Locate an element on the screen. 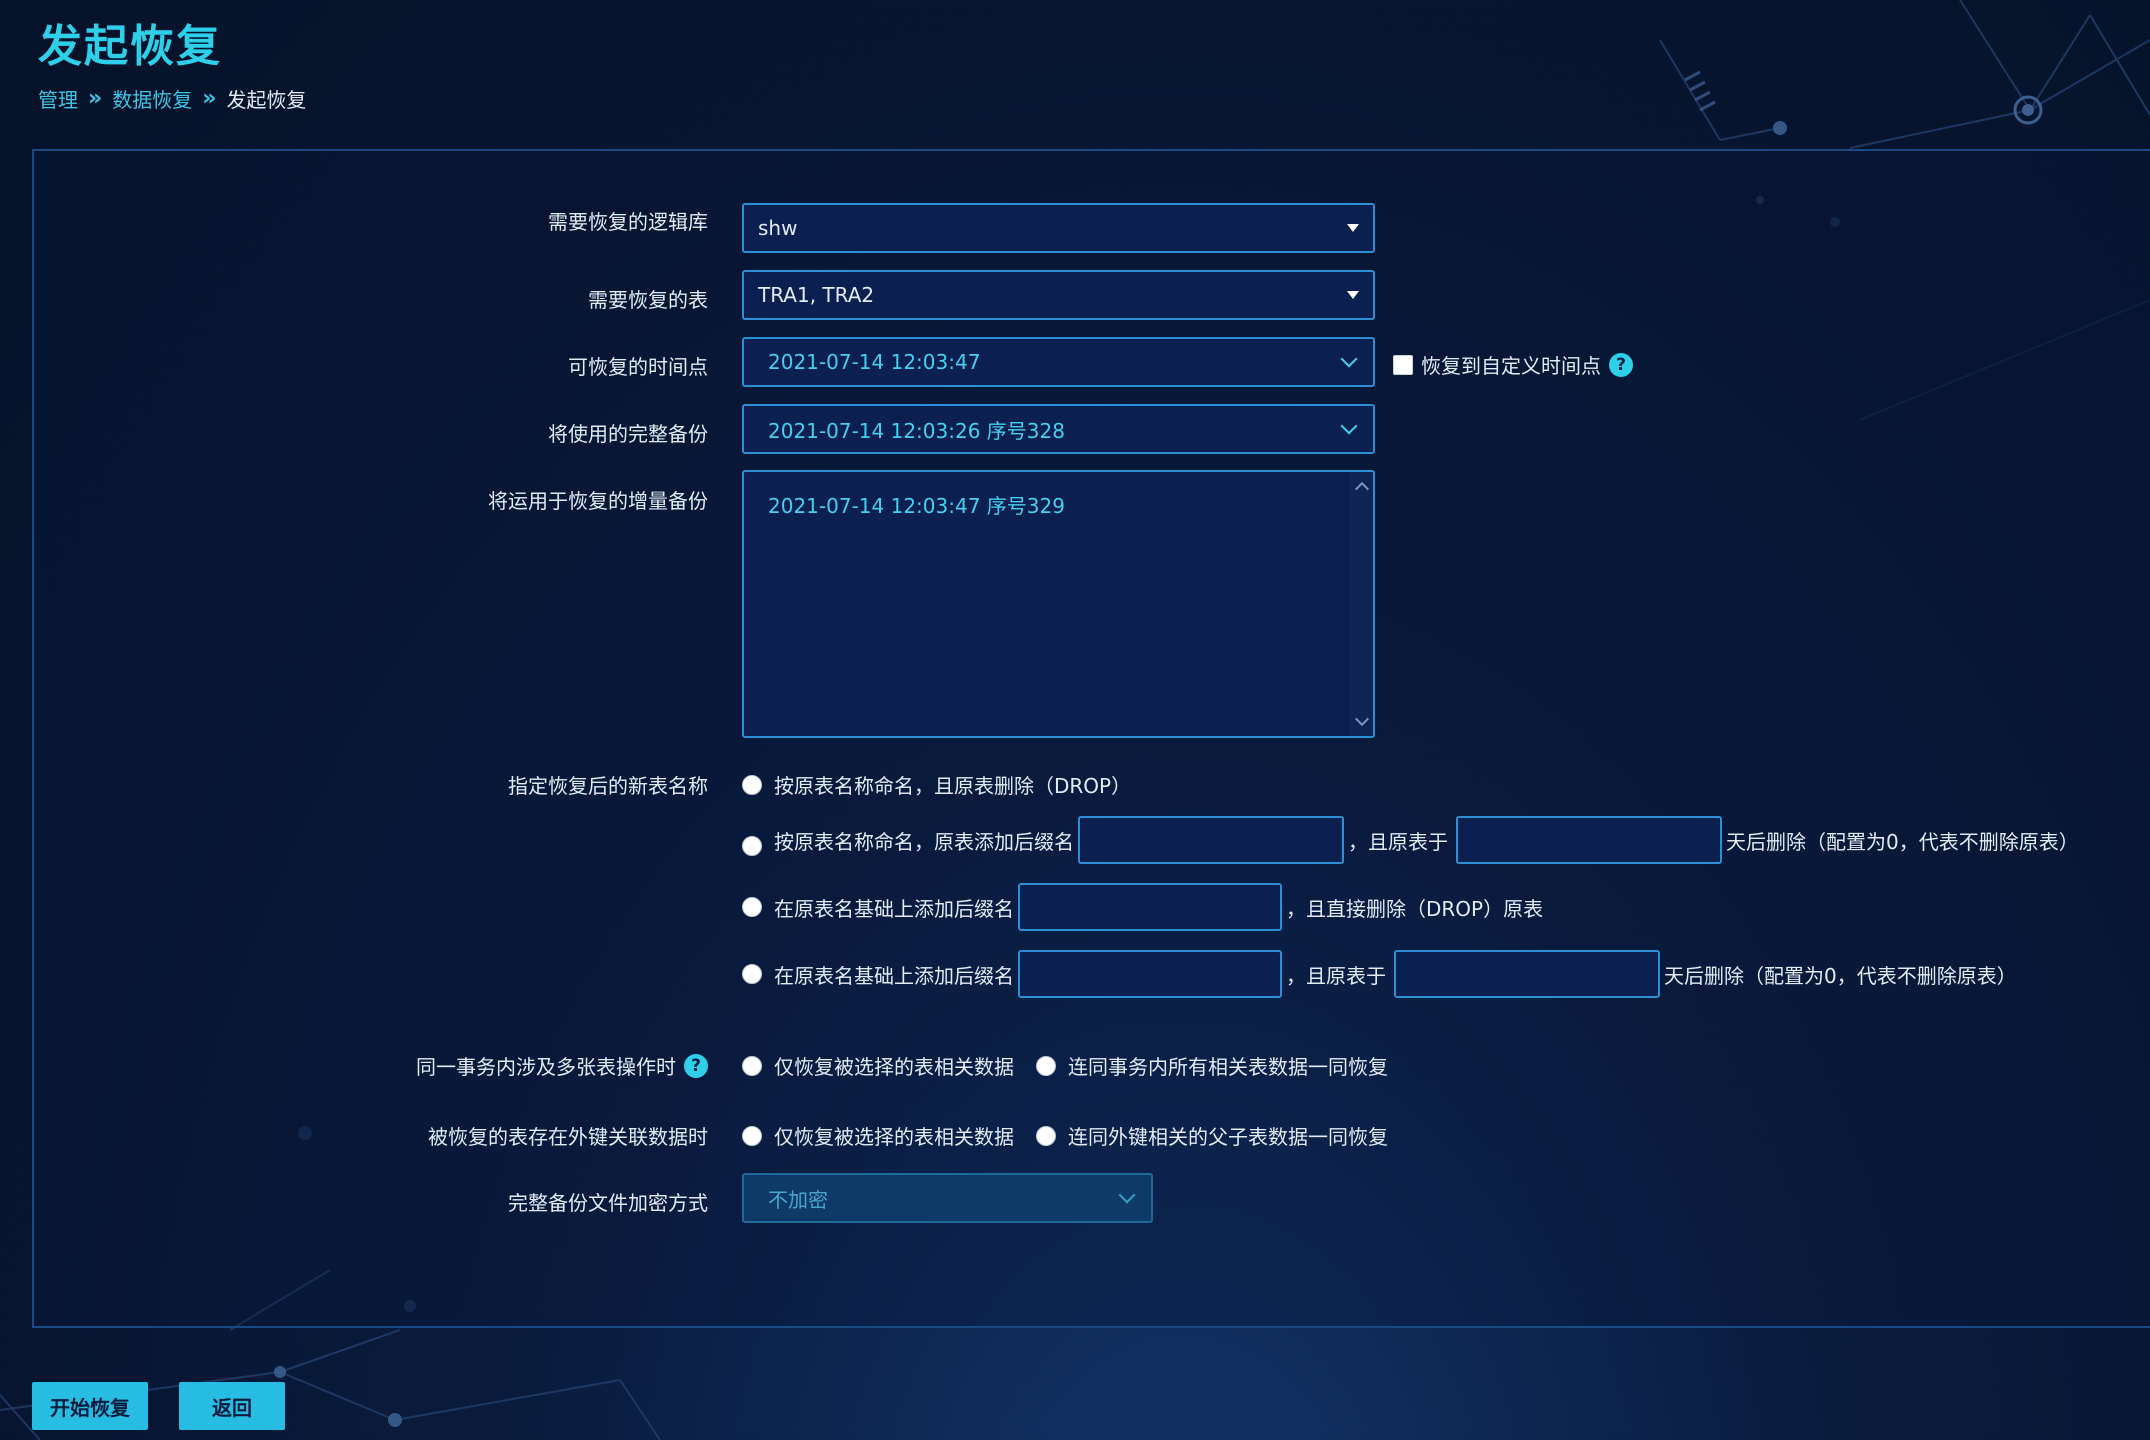 The height and width of the screenshot is (1440, 2150). custom-time-toggle: 恢复到自定义时间点 ? is located at coordinates (1513, 364).